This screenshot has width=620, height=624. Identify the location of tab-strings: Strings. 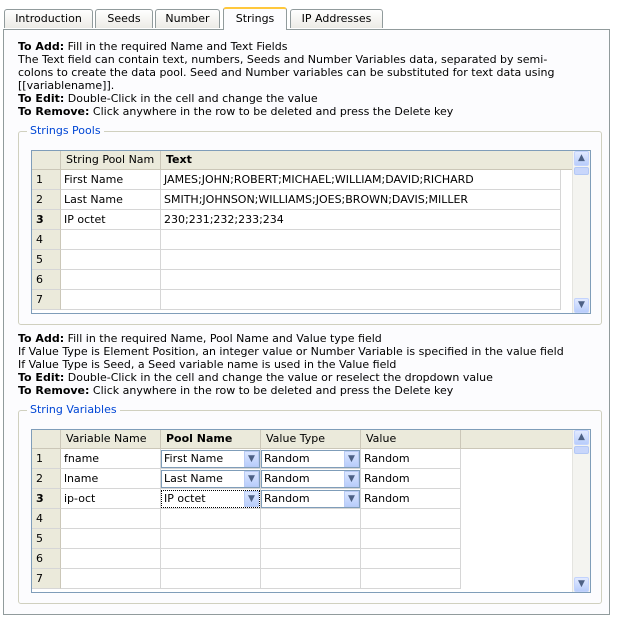
(255, 18).